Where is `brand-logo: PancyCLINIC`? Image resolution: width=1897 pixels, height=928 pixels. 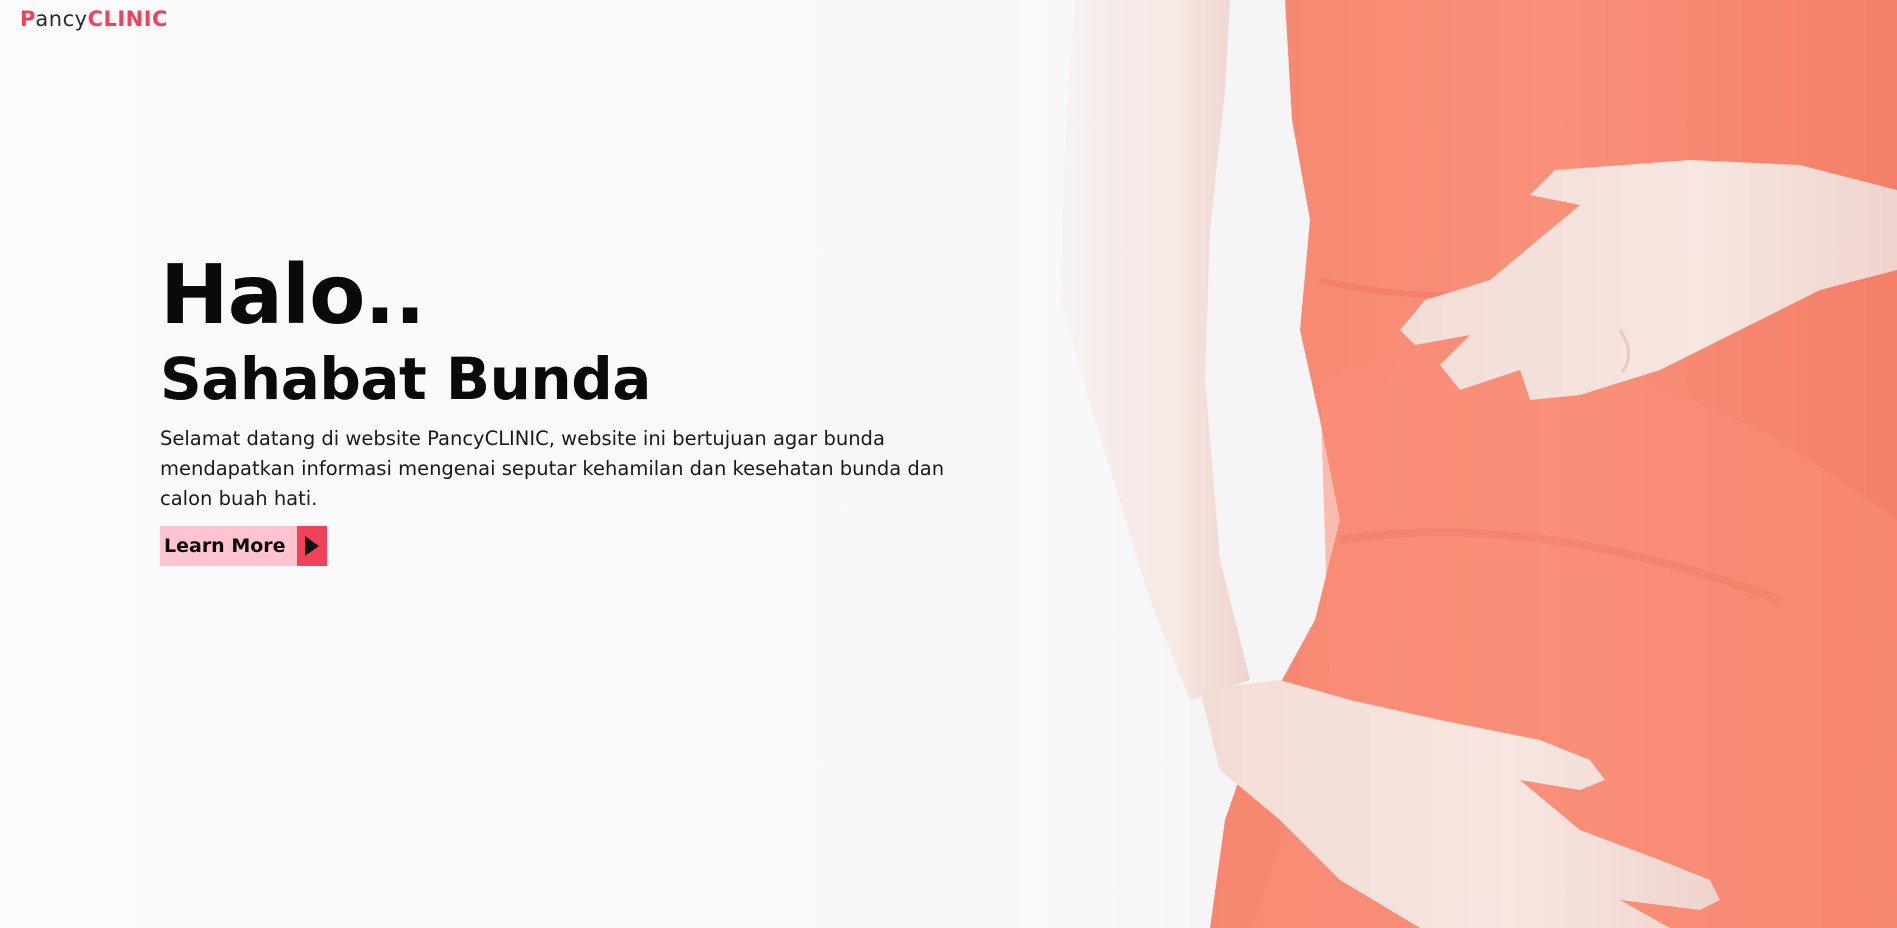
brand-logo: PancyCLINIC is located at coordinates (94, 19).